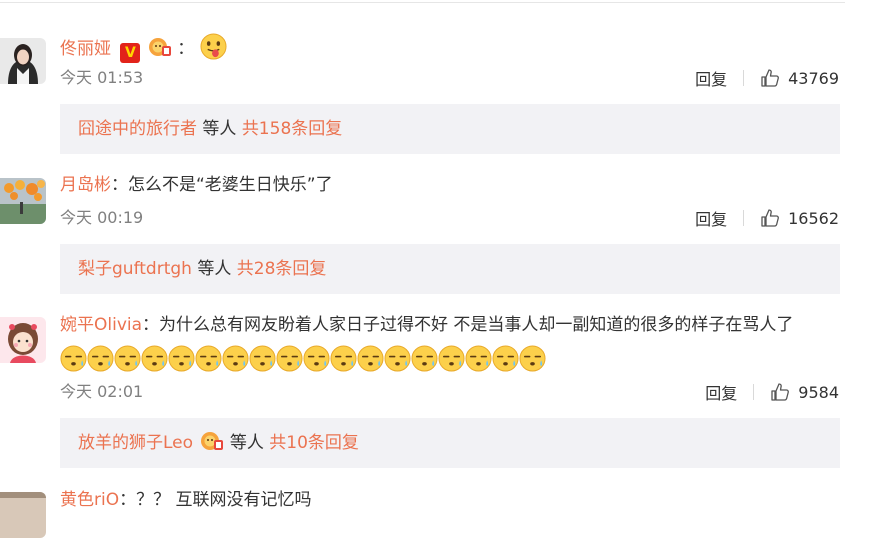 The image size is (869, 538). Describe the element at coordinates (85, 185) in the screenshot. I see `username-link: 月岛彬` at that location.